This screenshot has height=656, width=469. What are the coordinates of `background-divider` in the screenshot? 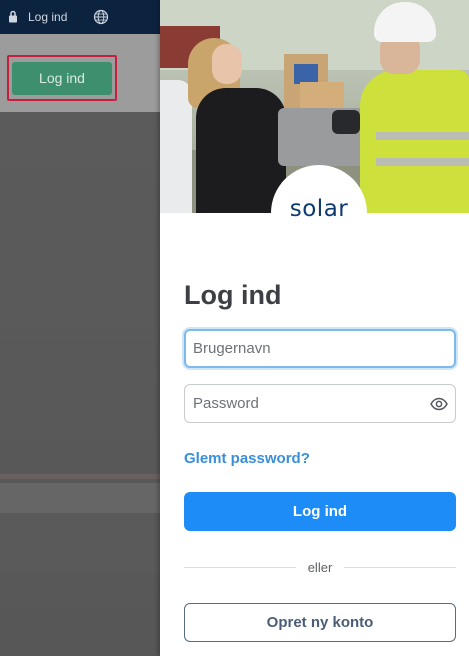 It's located at (80, 476).